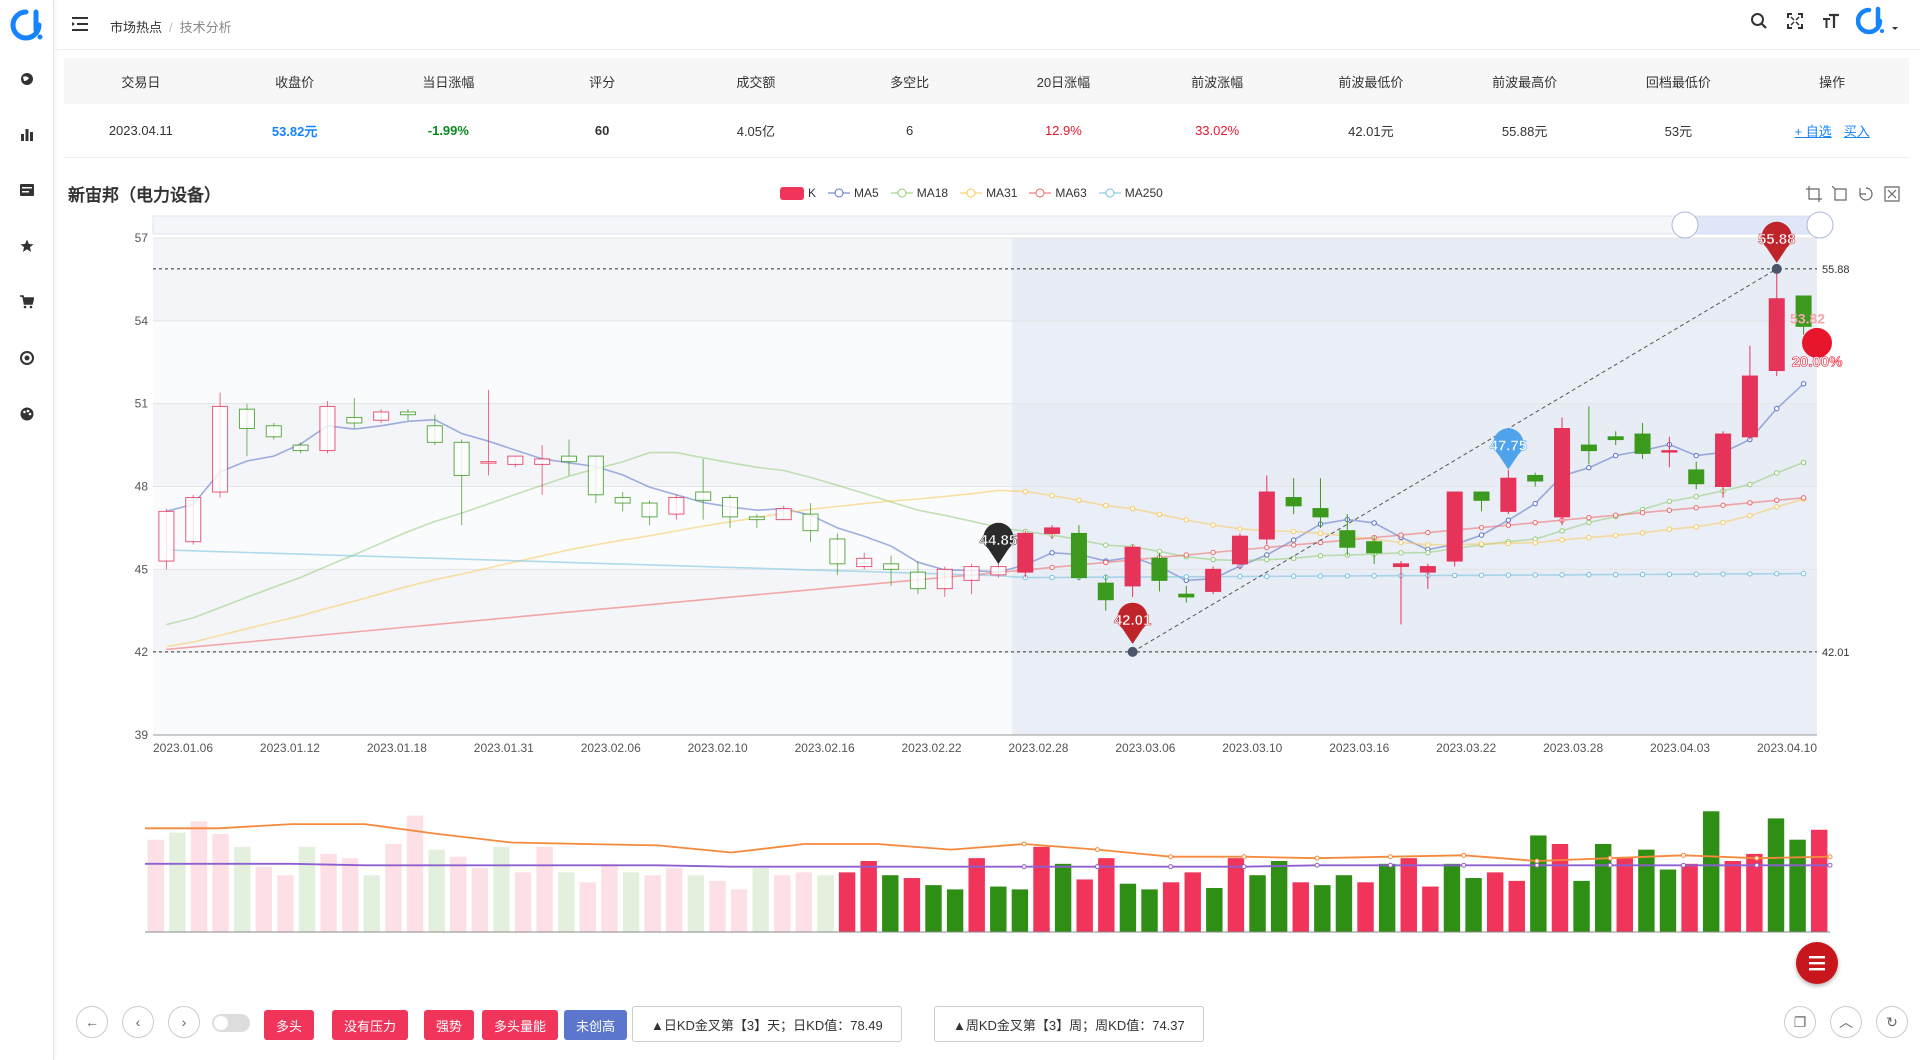 This screenshot has height=1060, width=1920. What do you see at coordinates (142, 321) in the screenshot?
I see `y-tick-label: 54` at bounding box center [142, 321].